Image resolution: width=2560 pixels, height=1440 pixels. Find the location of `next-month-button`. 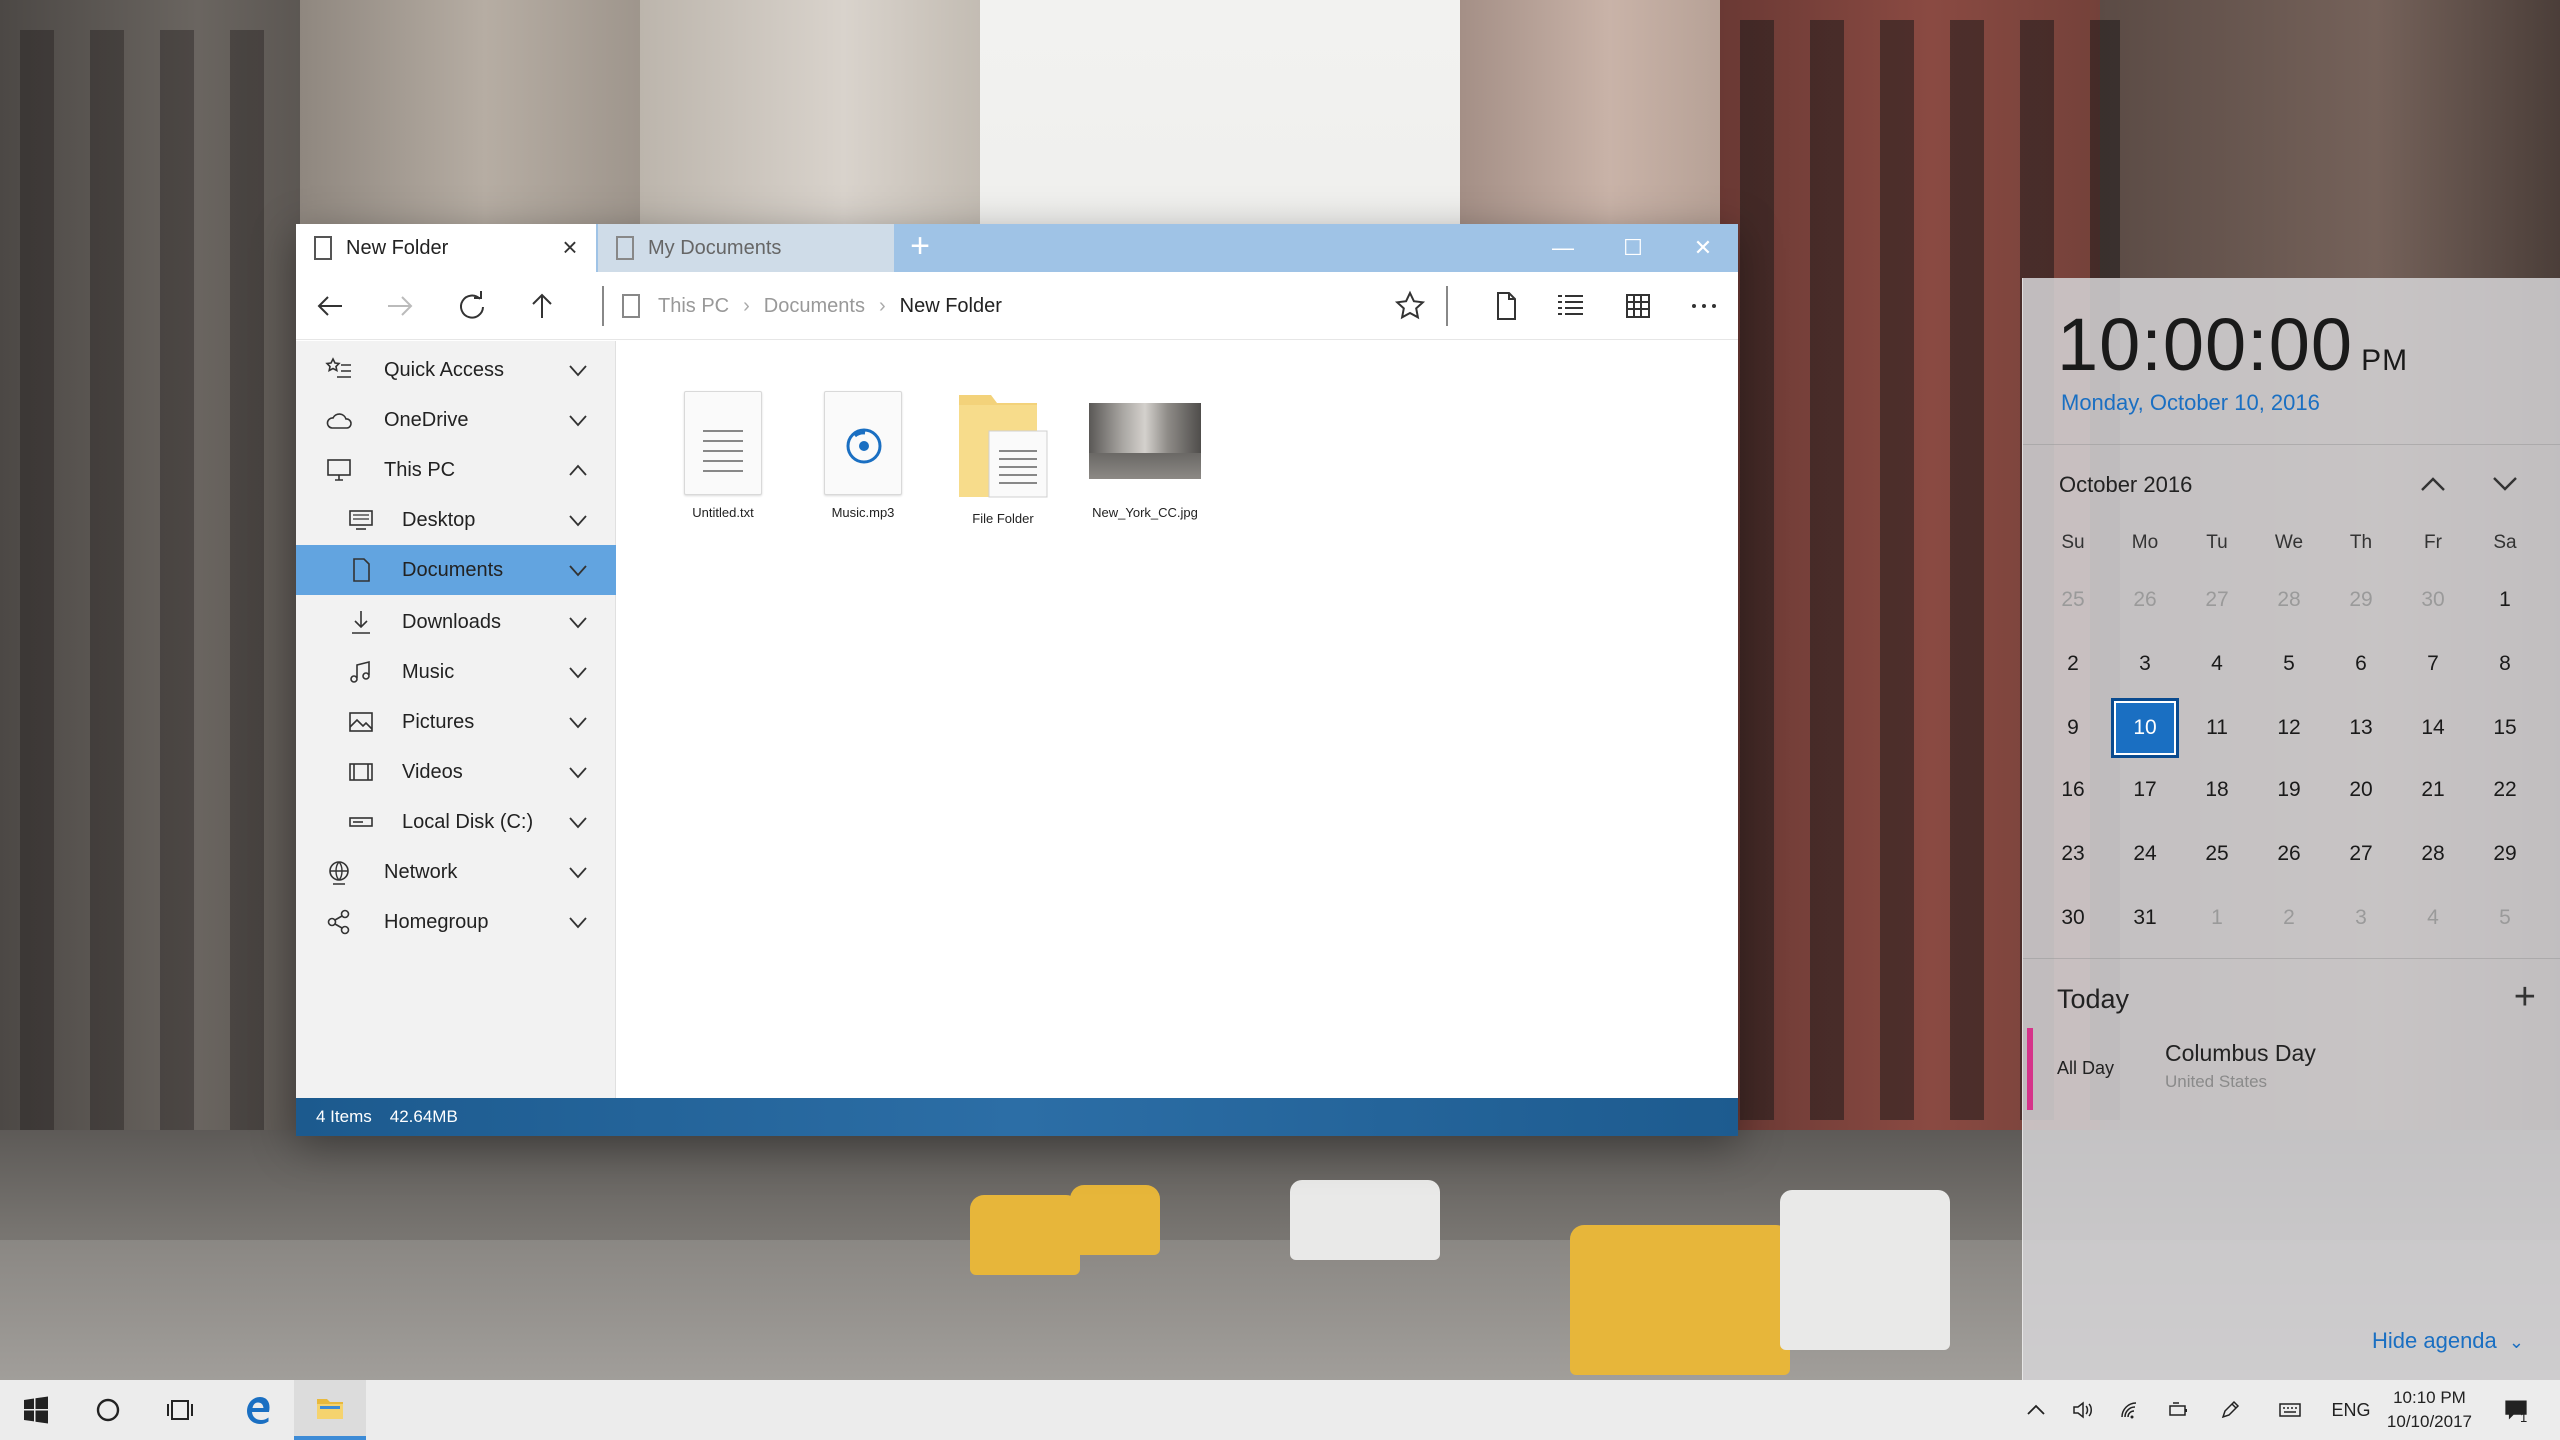

next-month-button is located at coordinates (2505, 484).